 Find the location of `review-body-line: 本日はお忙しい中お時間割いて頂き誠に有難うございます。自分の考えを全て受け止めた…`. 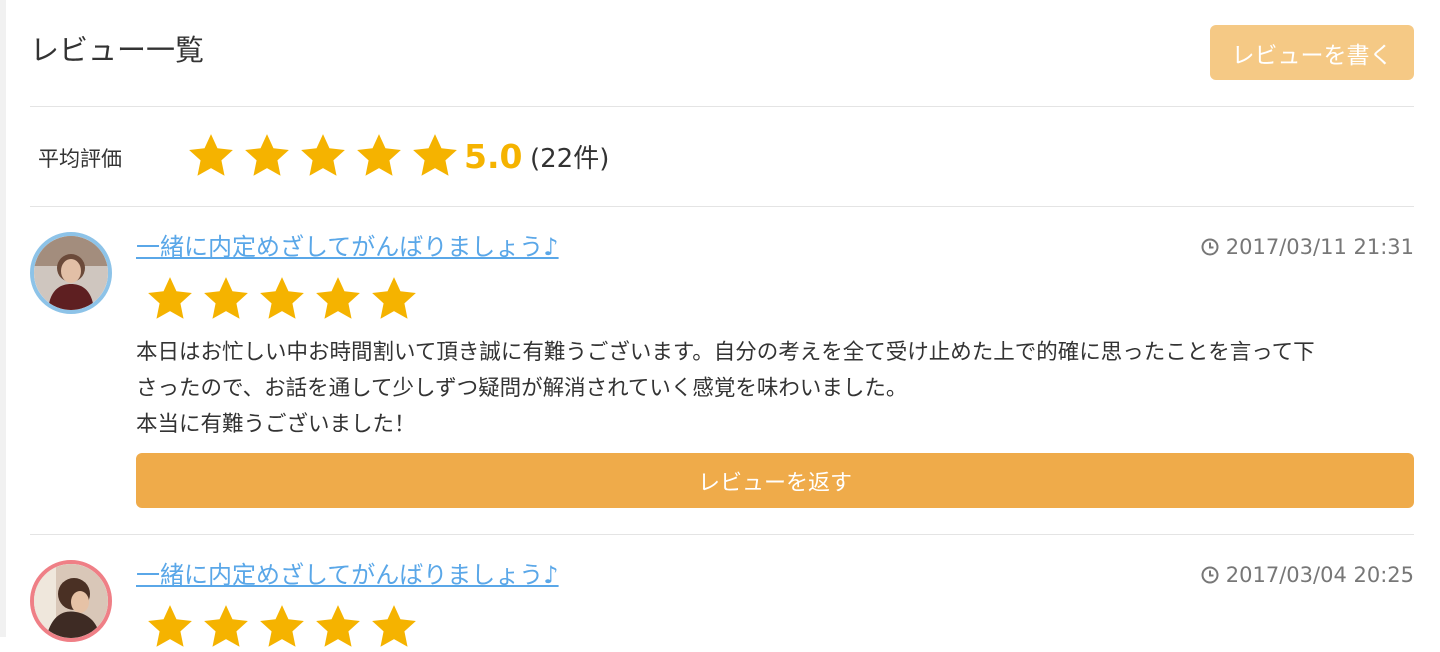

review-body-line: 本日はお忙しい中お時間割いて頂き誠に有難うございます。自分の考えを全て受け止めた… is located at coordinates (725, 352).